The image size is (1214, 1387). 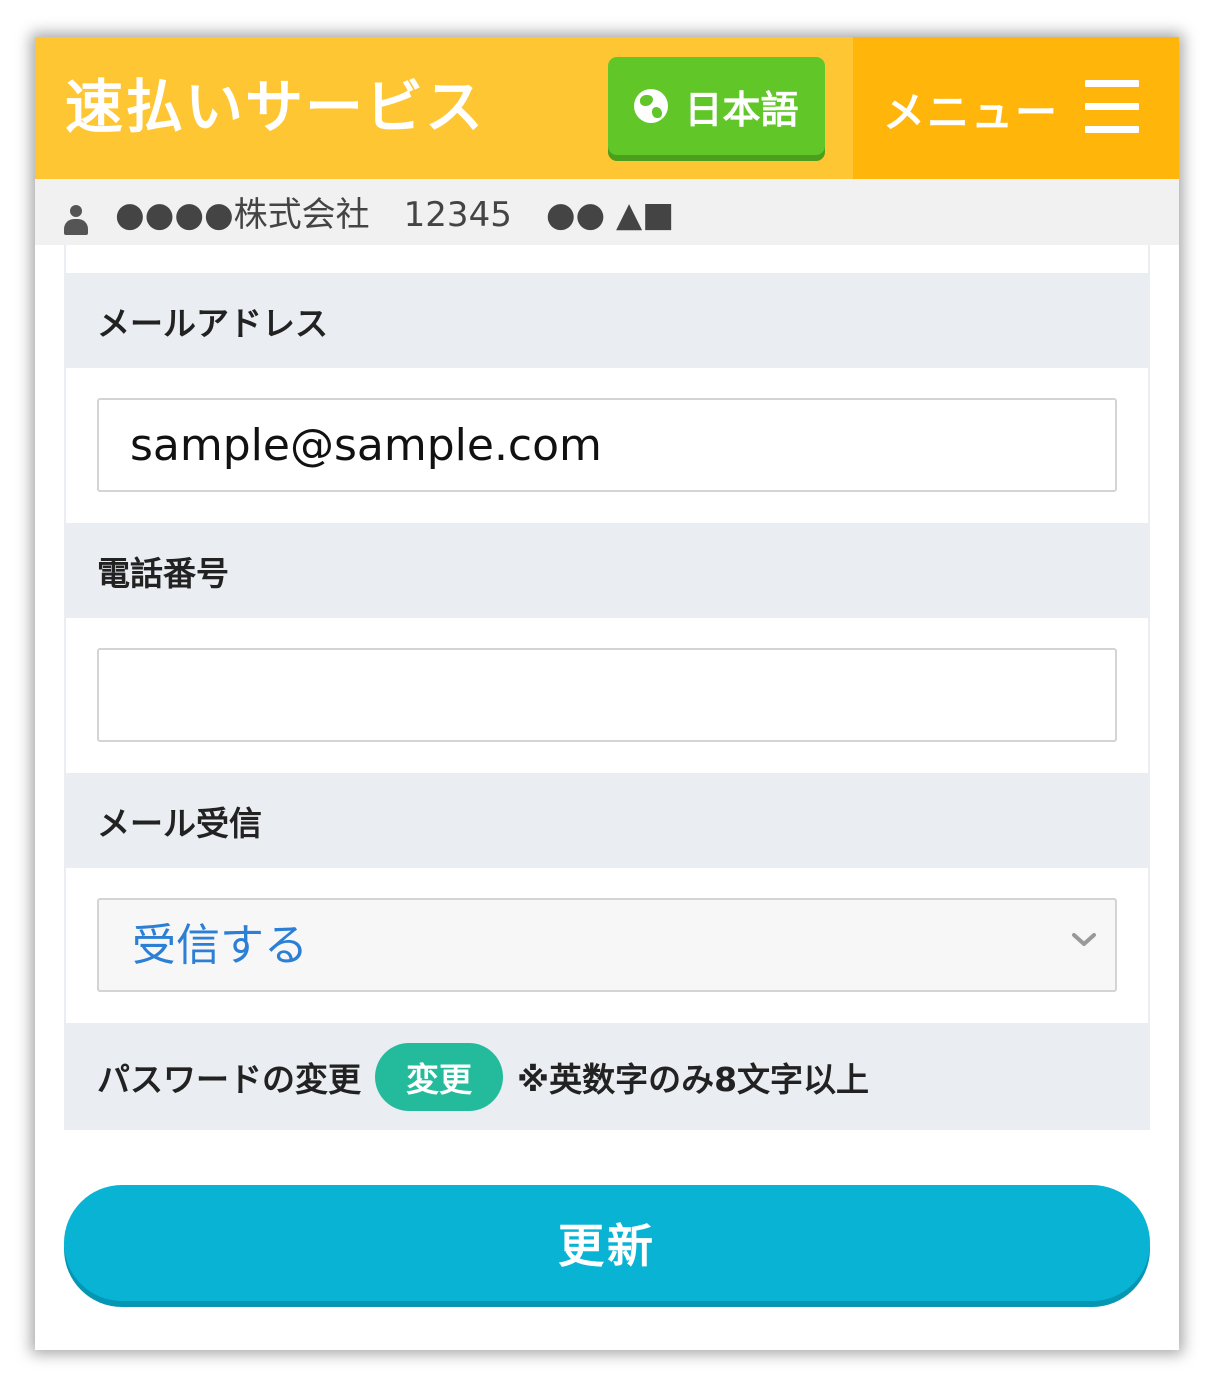 I want to click on brand-title: 速払いサービス, so click(x=275, y=107).